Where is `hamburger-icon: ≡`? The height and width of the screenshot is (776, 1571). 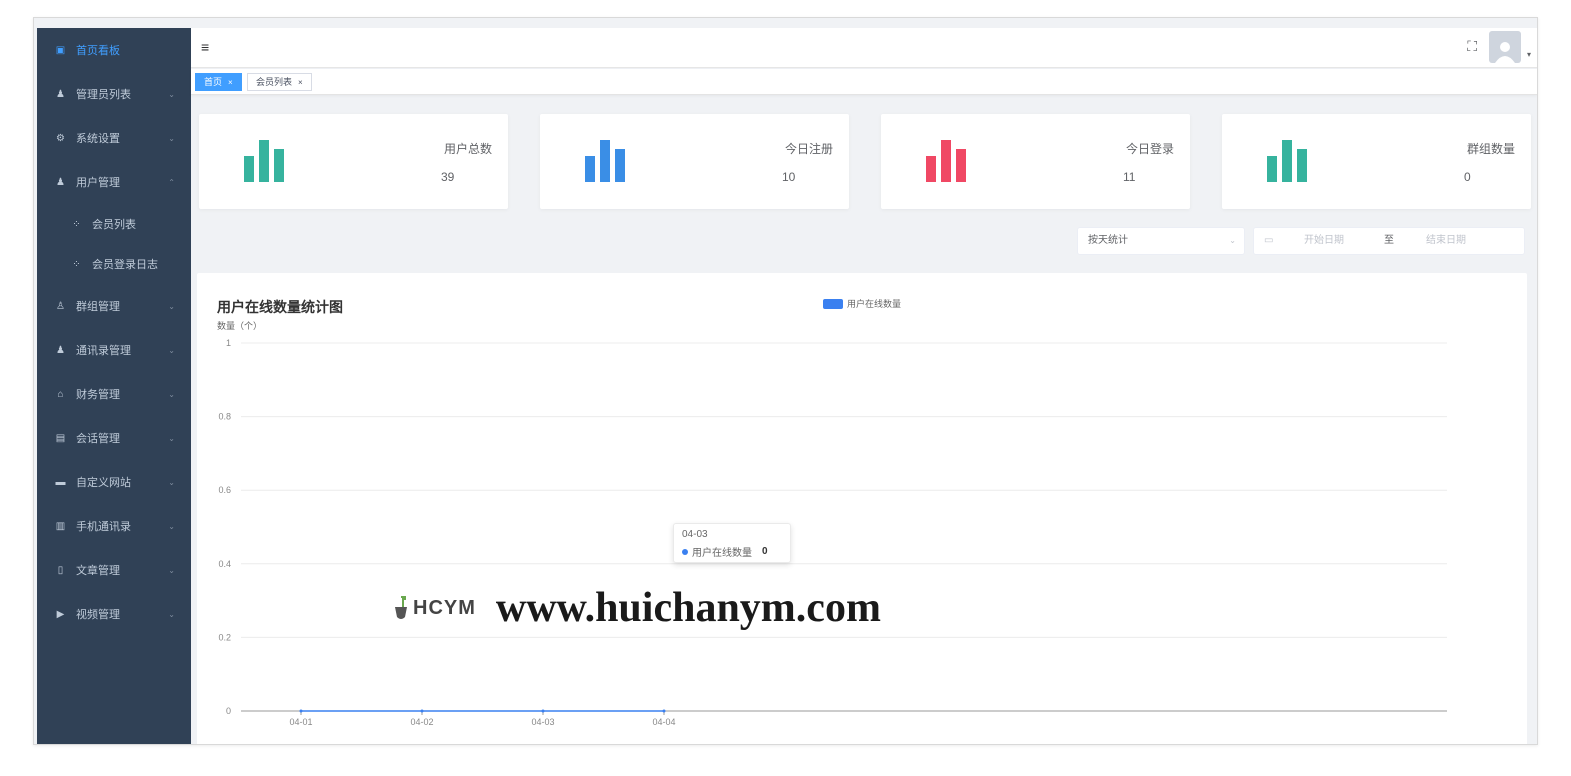
hamburger-icon: ≡ is located at coordinates (205, 47).